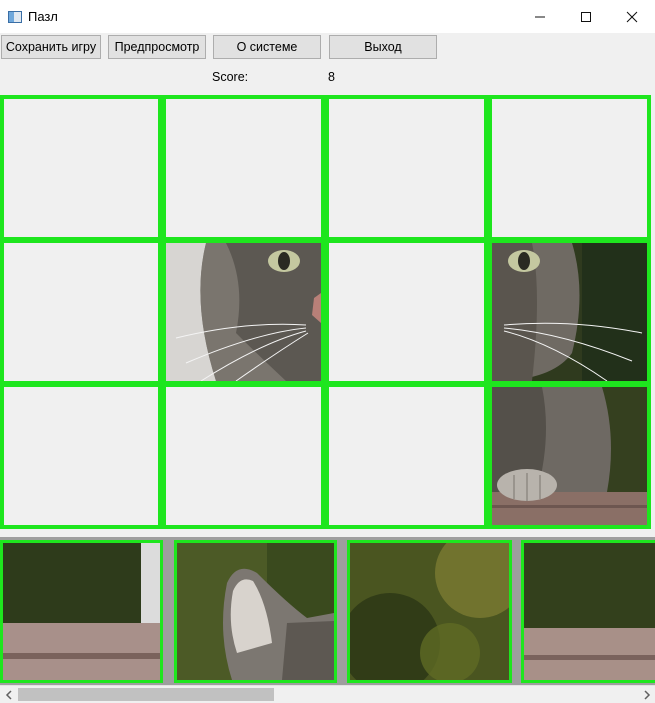 The image size is (655, 703). I want to click on cat-ear-tile, so click(255, 611).